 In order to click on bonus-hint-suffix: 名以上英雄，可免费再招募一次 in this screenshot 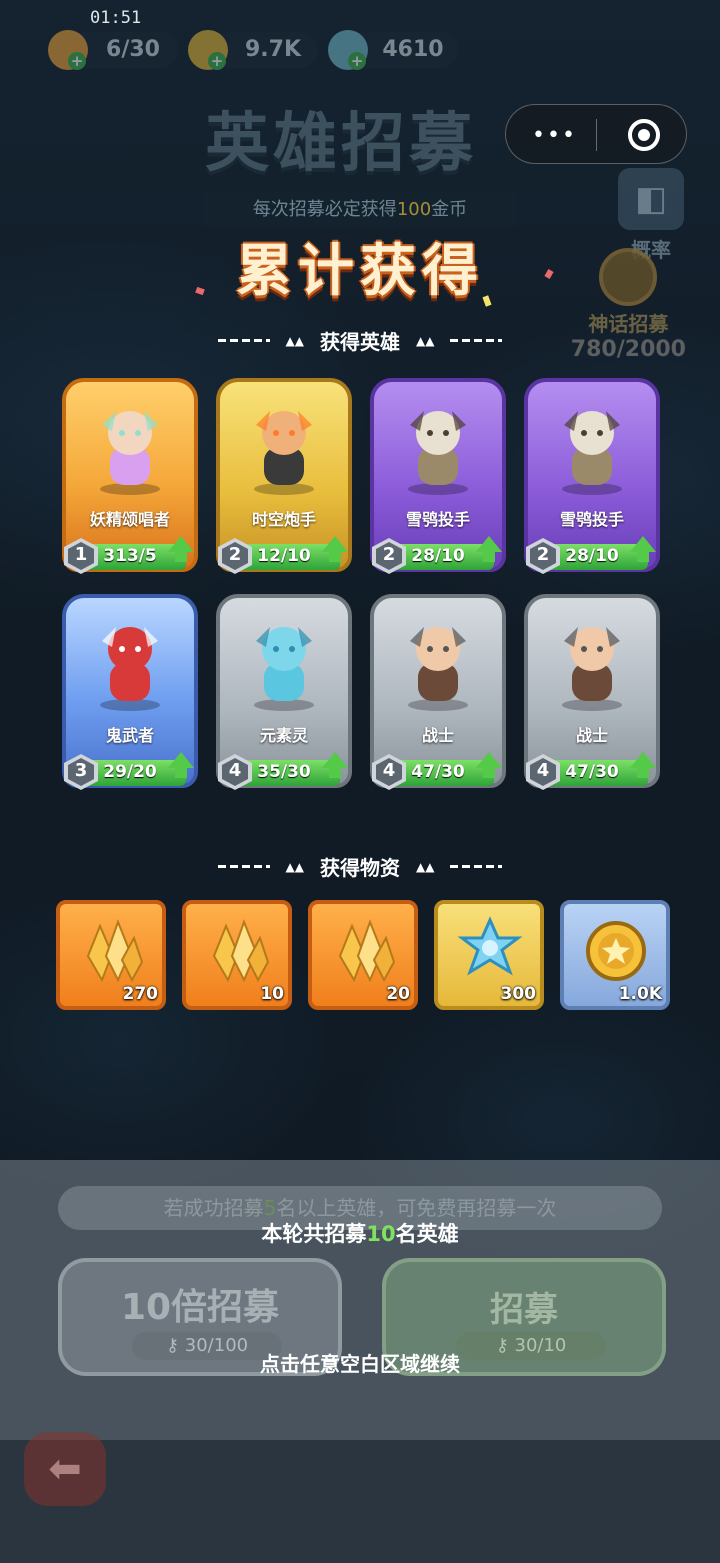, I will do `click(416, 1208)`.